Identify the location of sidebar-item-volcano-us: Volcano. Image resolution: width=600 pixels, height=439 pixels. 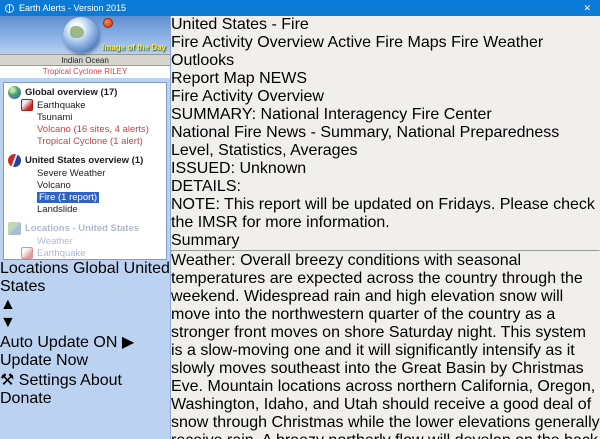
(85, 185).